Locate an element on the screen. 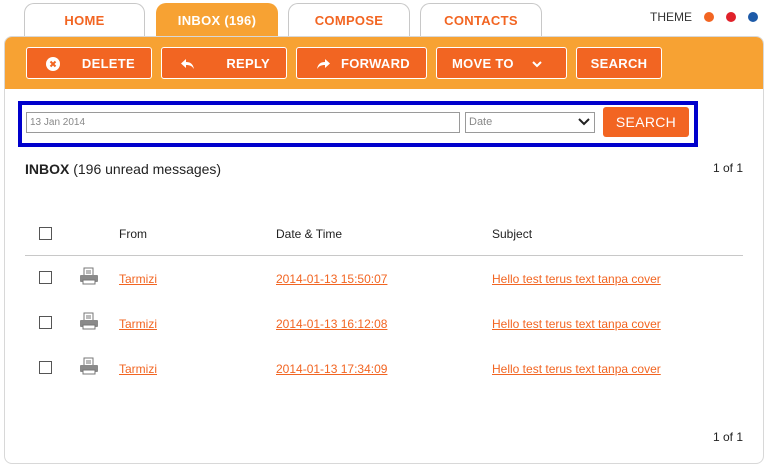  toolbar-search-button: SEARCH is located at coordinates (619, 63).